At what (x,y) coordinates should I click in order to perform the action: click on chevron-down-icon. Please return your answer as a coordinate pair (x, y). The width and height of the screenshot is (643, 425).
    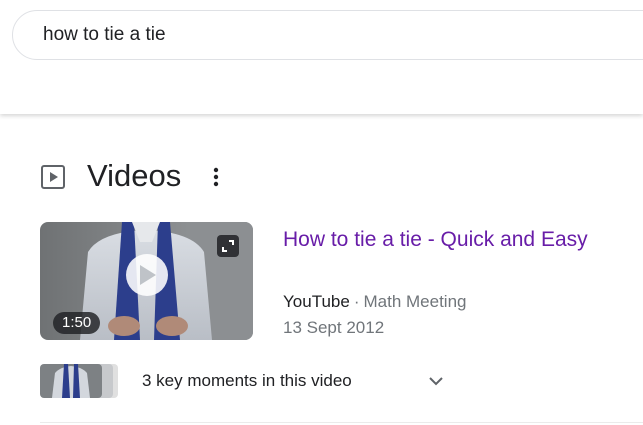
    Looking at the image, I should click on (436, 381).